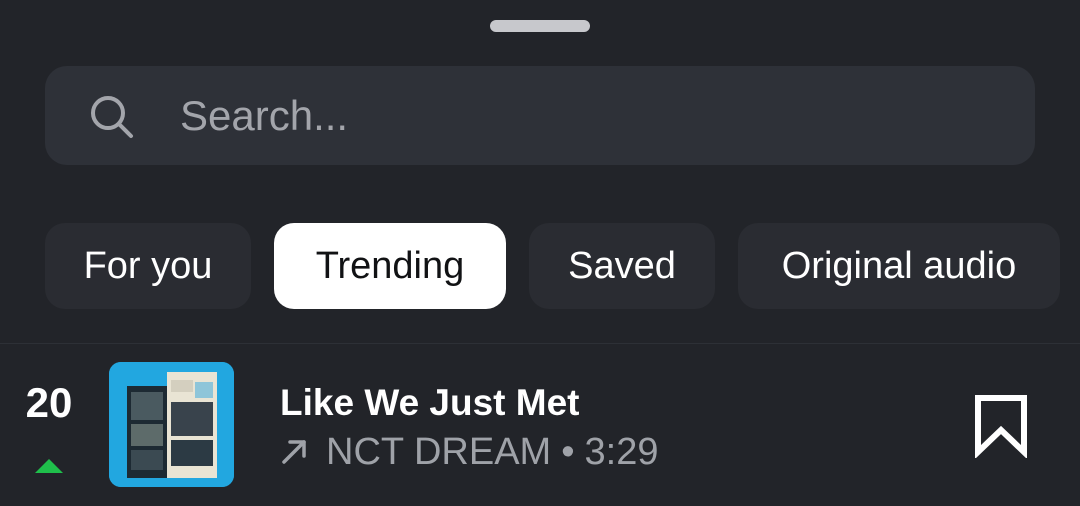 The image size is (1080, 506). Describe the element at coordinates (590, 116) in the screenshot. I see `search-input` at that location.